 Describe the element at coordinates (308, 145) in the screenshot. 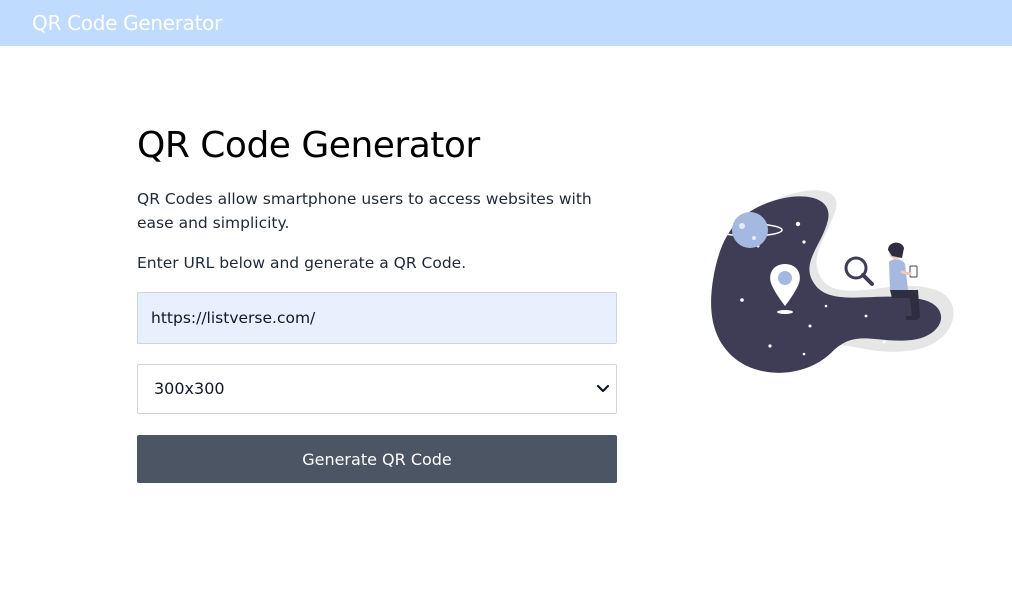

I see `page-title: QR Code Generator` at that location.